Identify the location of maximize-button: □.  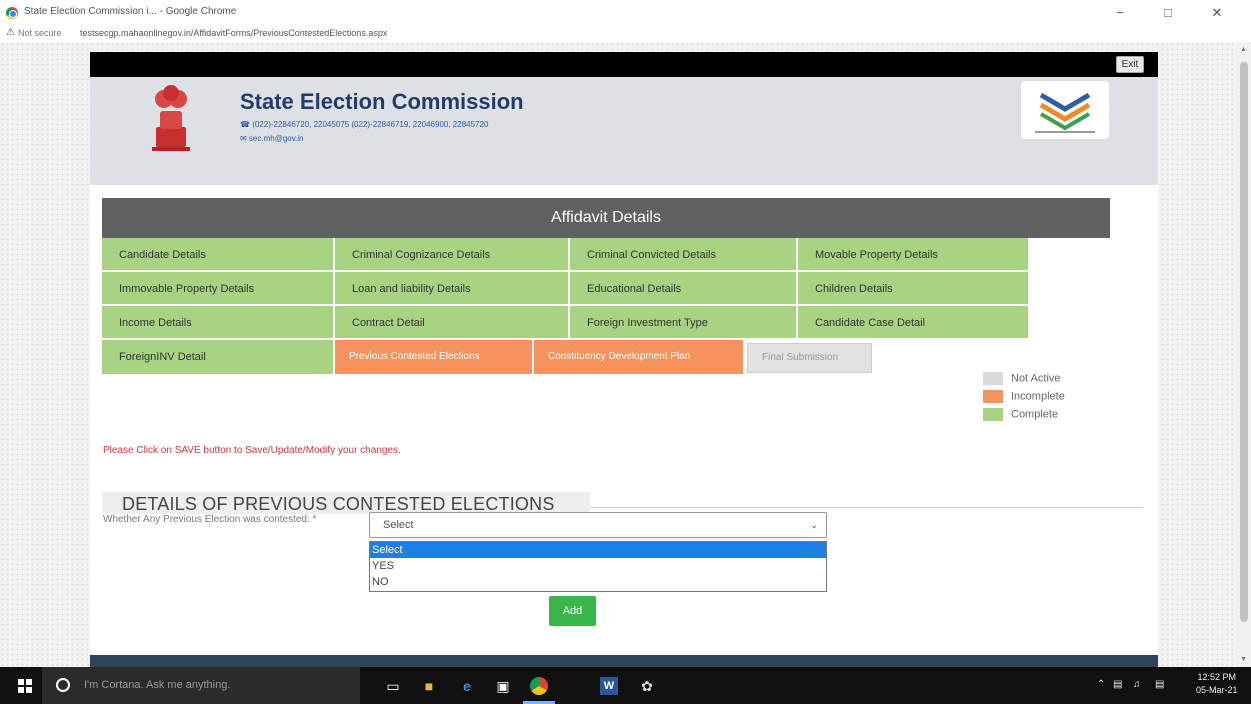
(1168, 13).